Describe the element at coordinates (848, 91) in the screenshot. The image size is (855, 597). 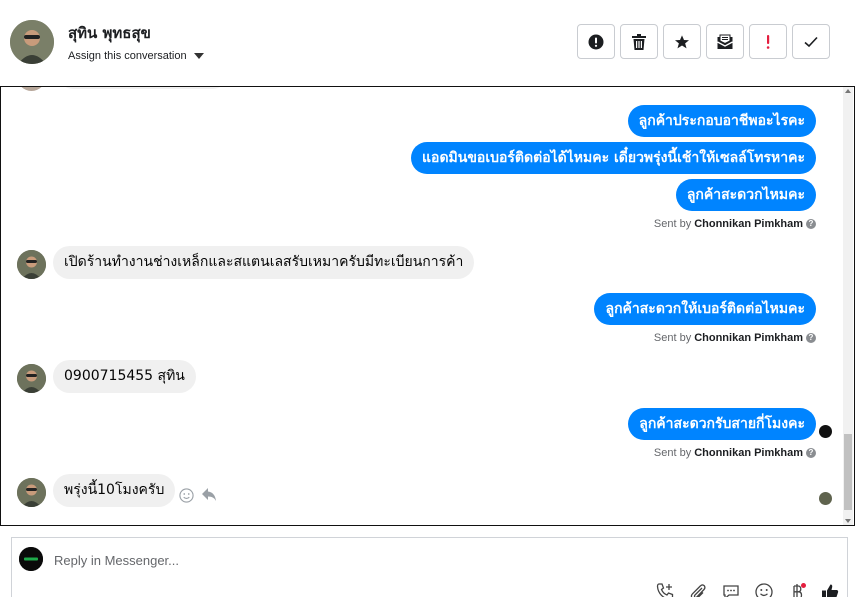
I see `scroll-up-icon` at that location.